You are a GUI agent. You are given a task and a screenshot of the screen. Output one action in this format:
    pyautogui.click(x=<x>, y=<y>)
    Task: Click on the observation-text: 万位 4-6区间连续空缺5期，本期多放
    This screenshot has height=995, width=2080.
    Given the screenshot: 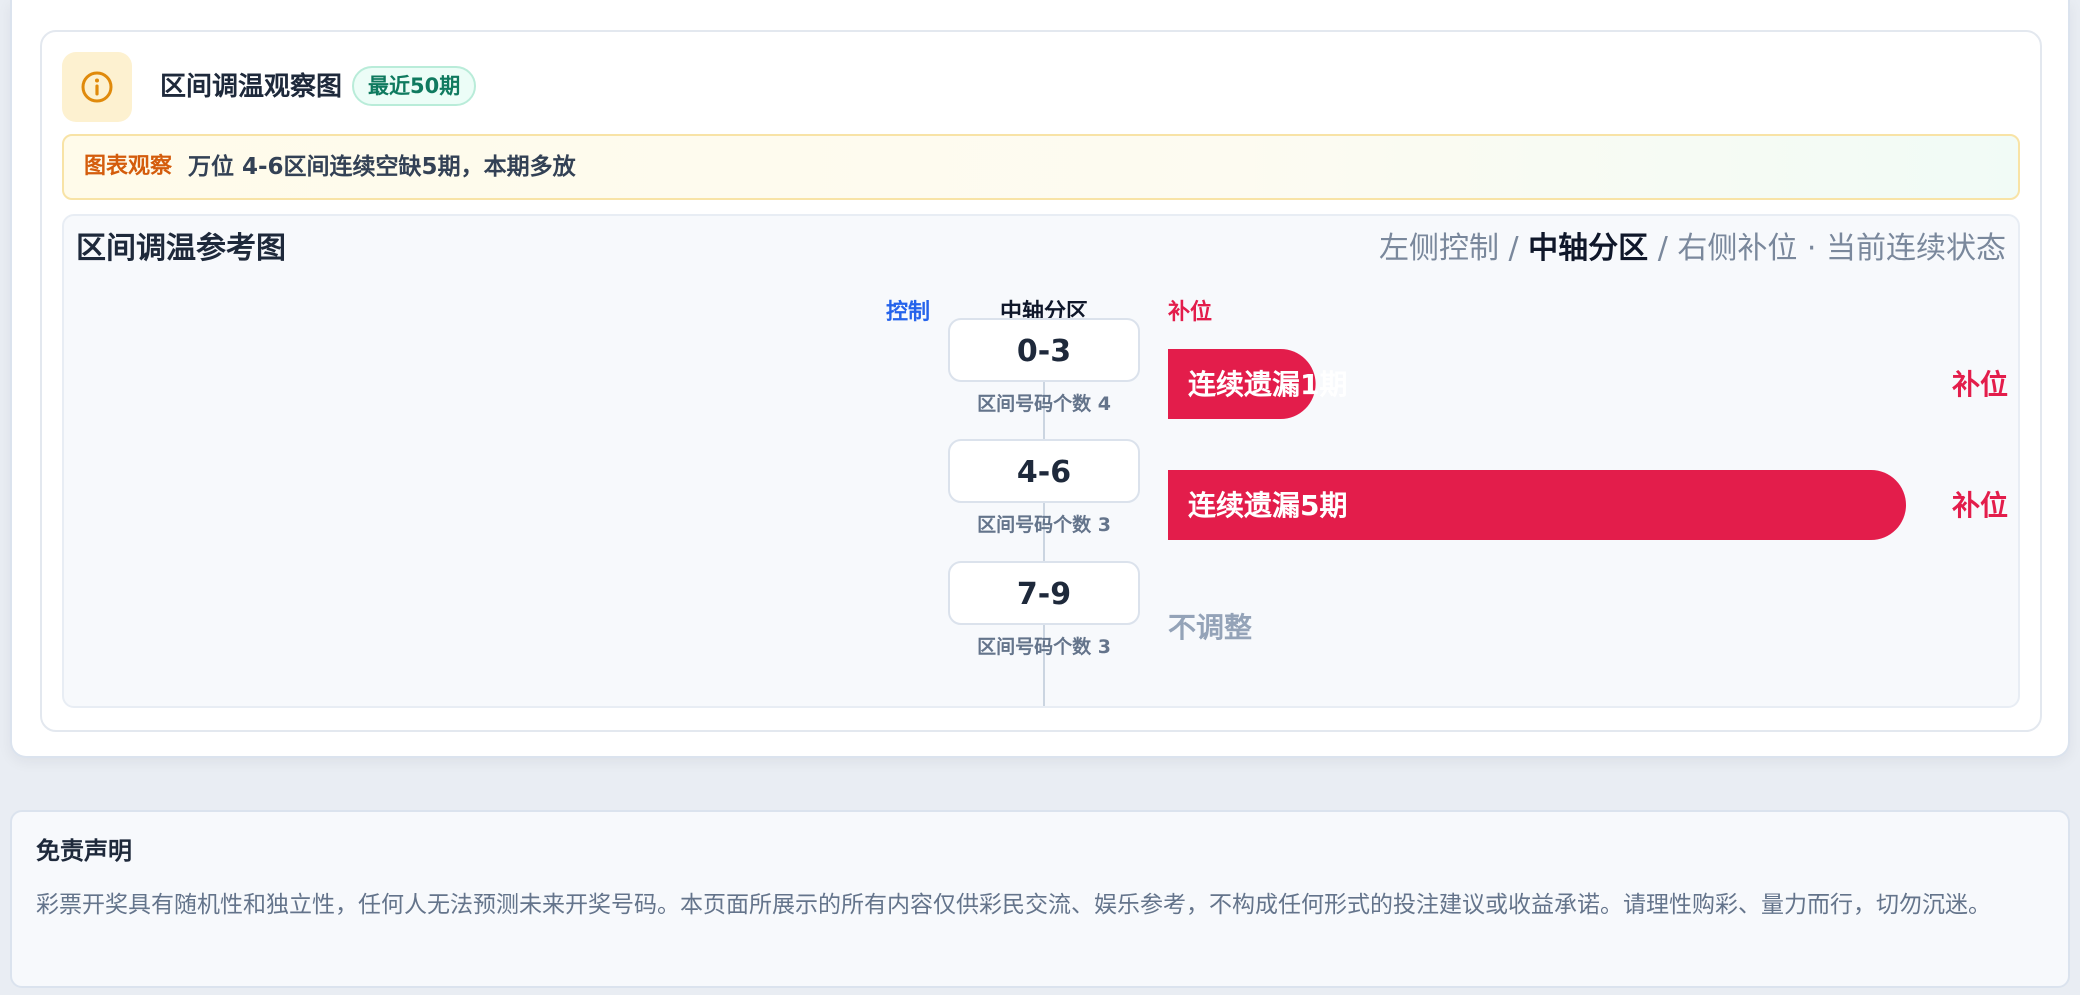 What is the action you would take?
    pyautogui.click(x=382, y=167)
    